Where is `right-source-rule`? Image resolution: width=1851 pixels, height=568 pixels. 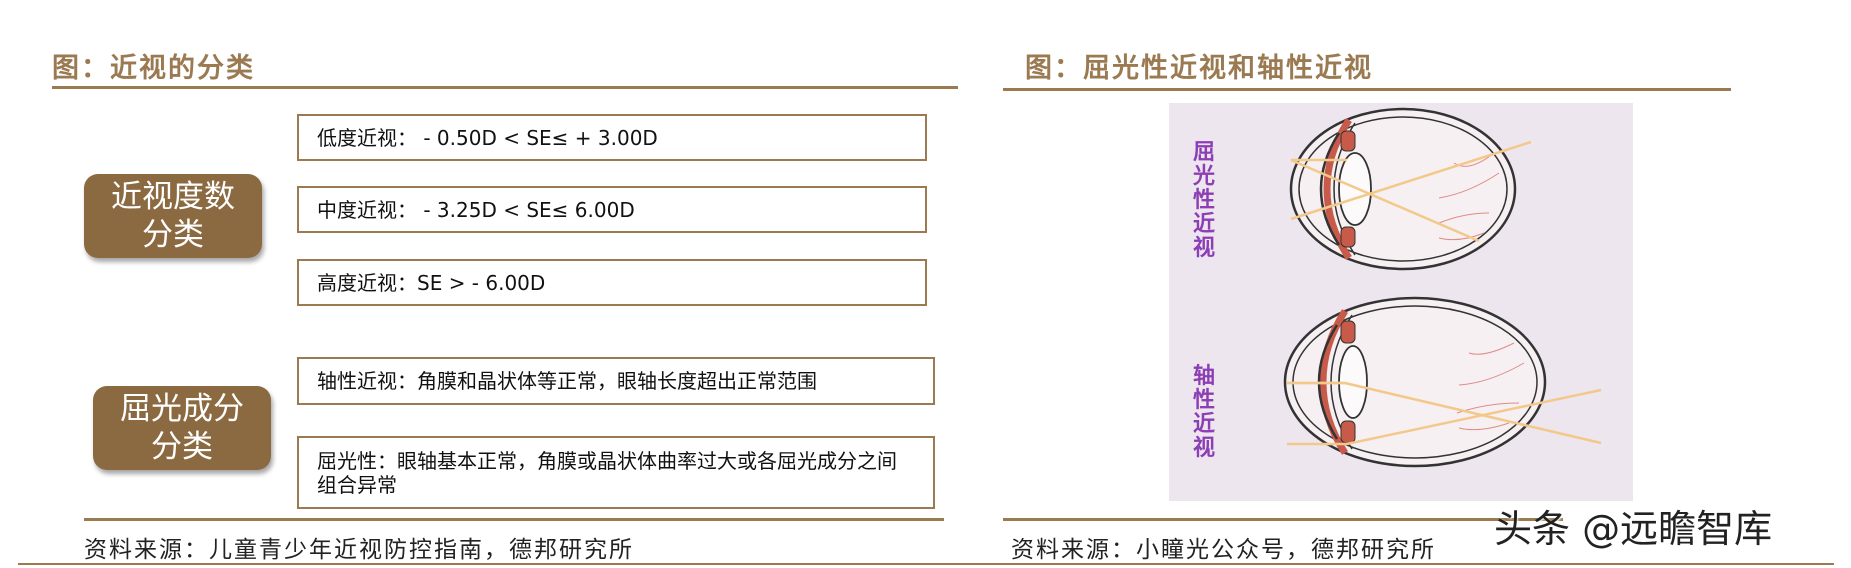
right-source-rule is located at coordinates (1283, 519).